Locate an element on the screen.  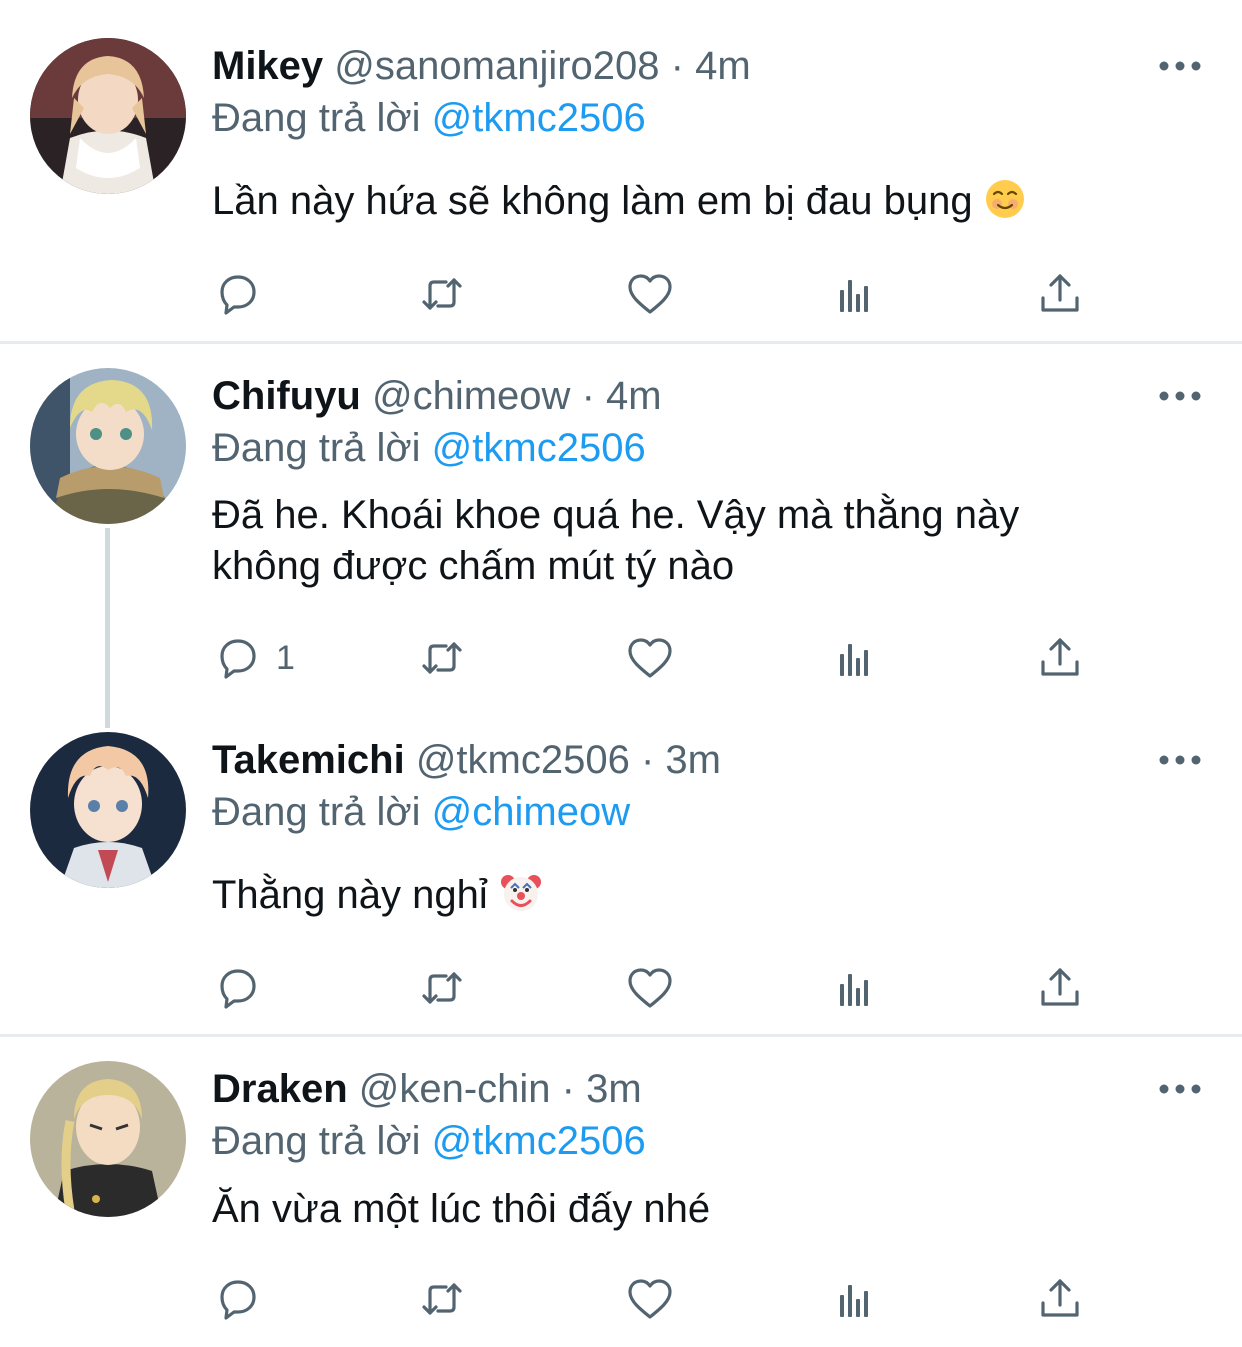
tweet-text: Thằng này nghỉ is located at coordinates (692, 898).